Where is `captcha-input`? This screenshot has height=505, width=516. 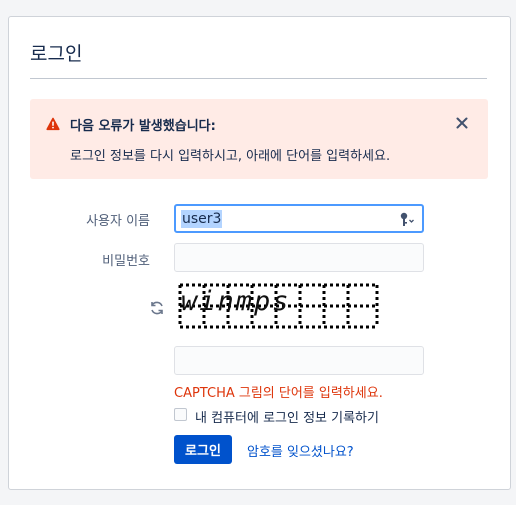 captcha-input is located at coordinates (299, 360).